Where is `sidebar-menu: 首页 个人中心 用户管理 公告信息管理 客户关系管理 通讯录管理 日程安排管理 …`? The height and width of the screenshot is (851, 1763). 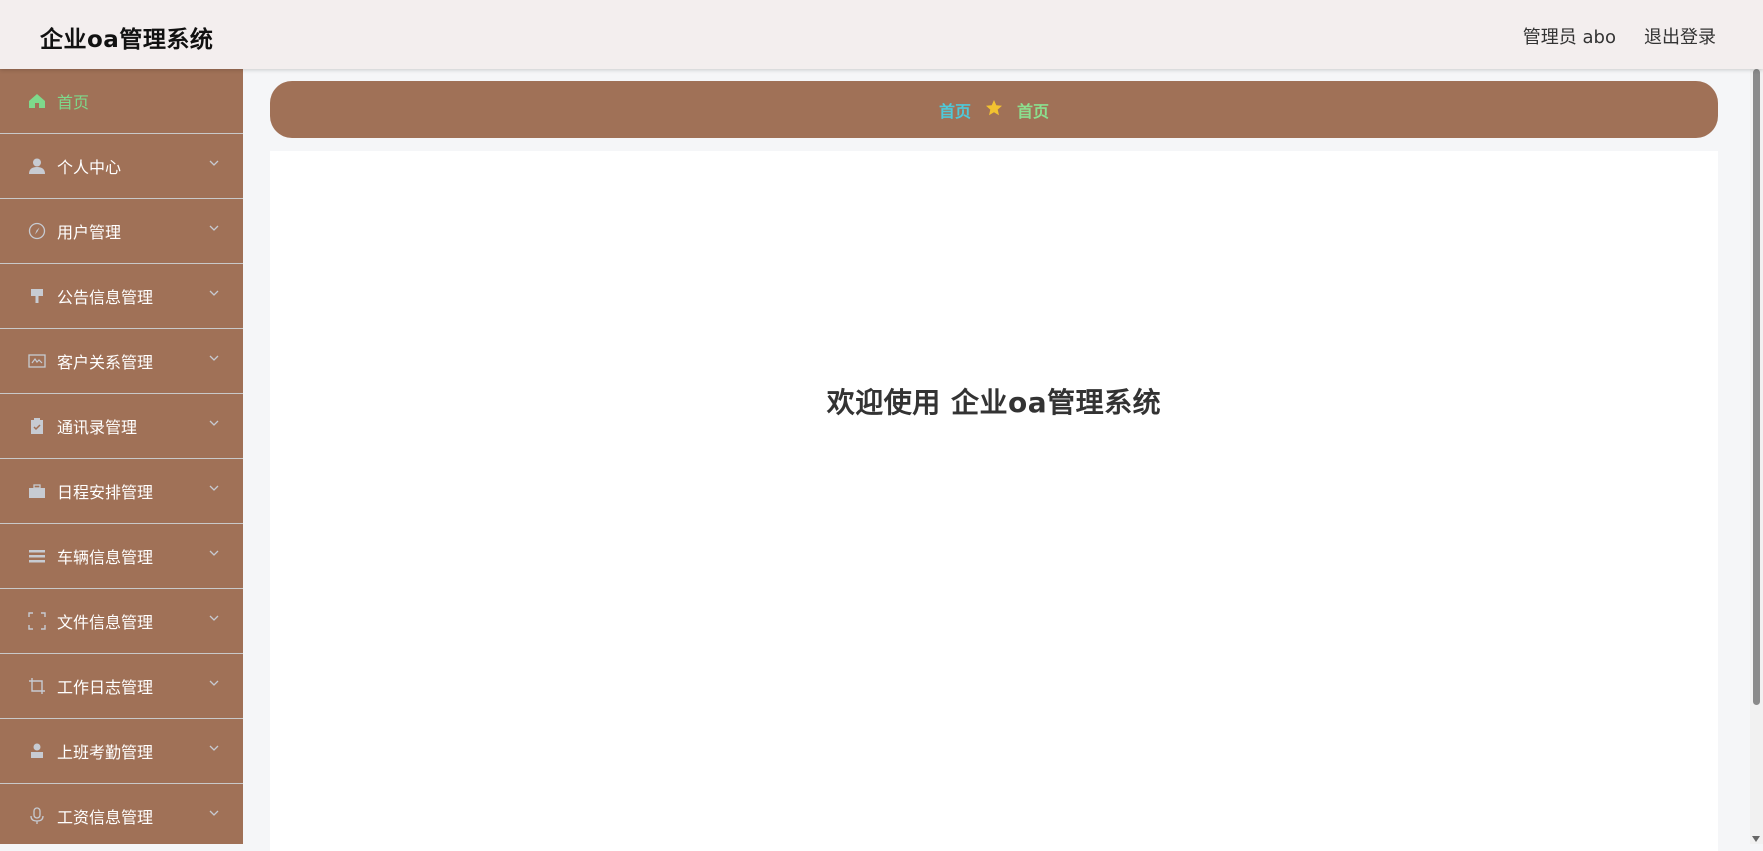 sidebar-menu: 首页 个人中心 用户管理 公告信息管理 客户关系管理 通讯录管理 日程安排管理 … is located at coordinates (121, 456).